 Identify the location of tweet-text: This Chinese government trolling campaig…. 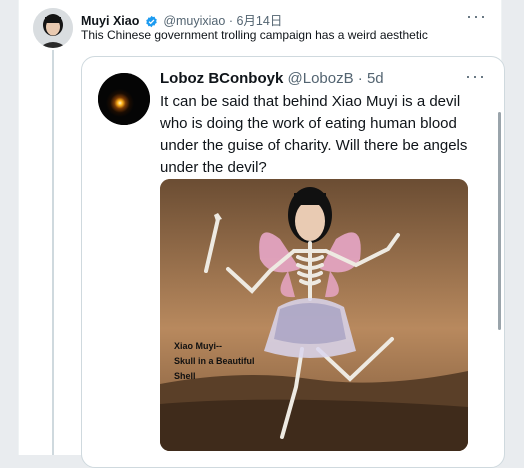
(254, 35).